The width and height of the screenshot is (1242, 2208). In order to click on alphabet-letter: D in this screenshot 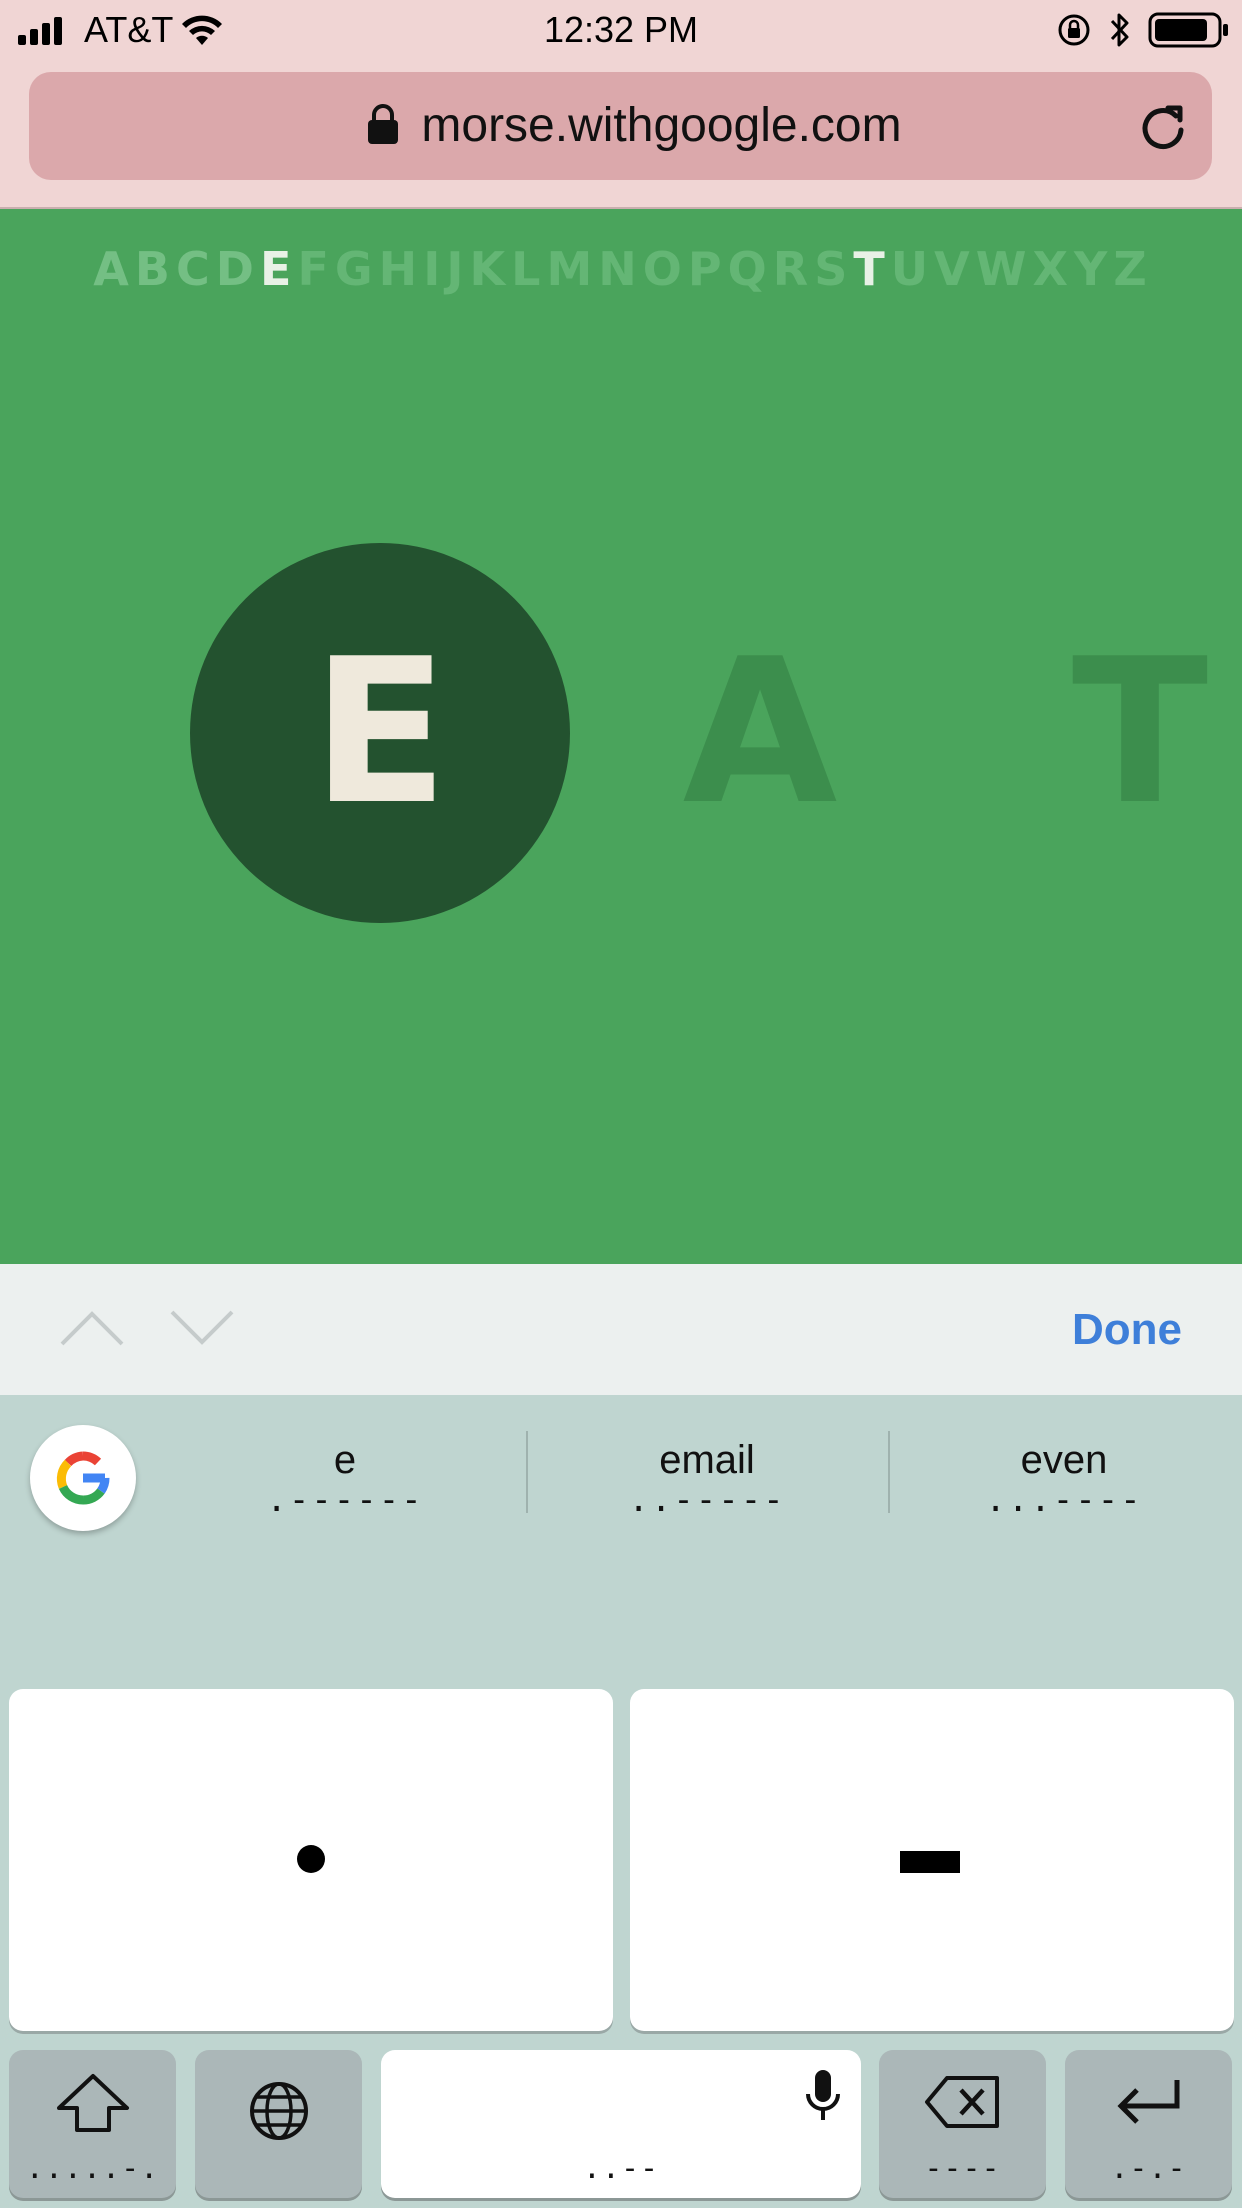, I will do `click(235, 269)`.